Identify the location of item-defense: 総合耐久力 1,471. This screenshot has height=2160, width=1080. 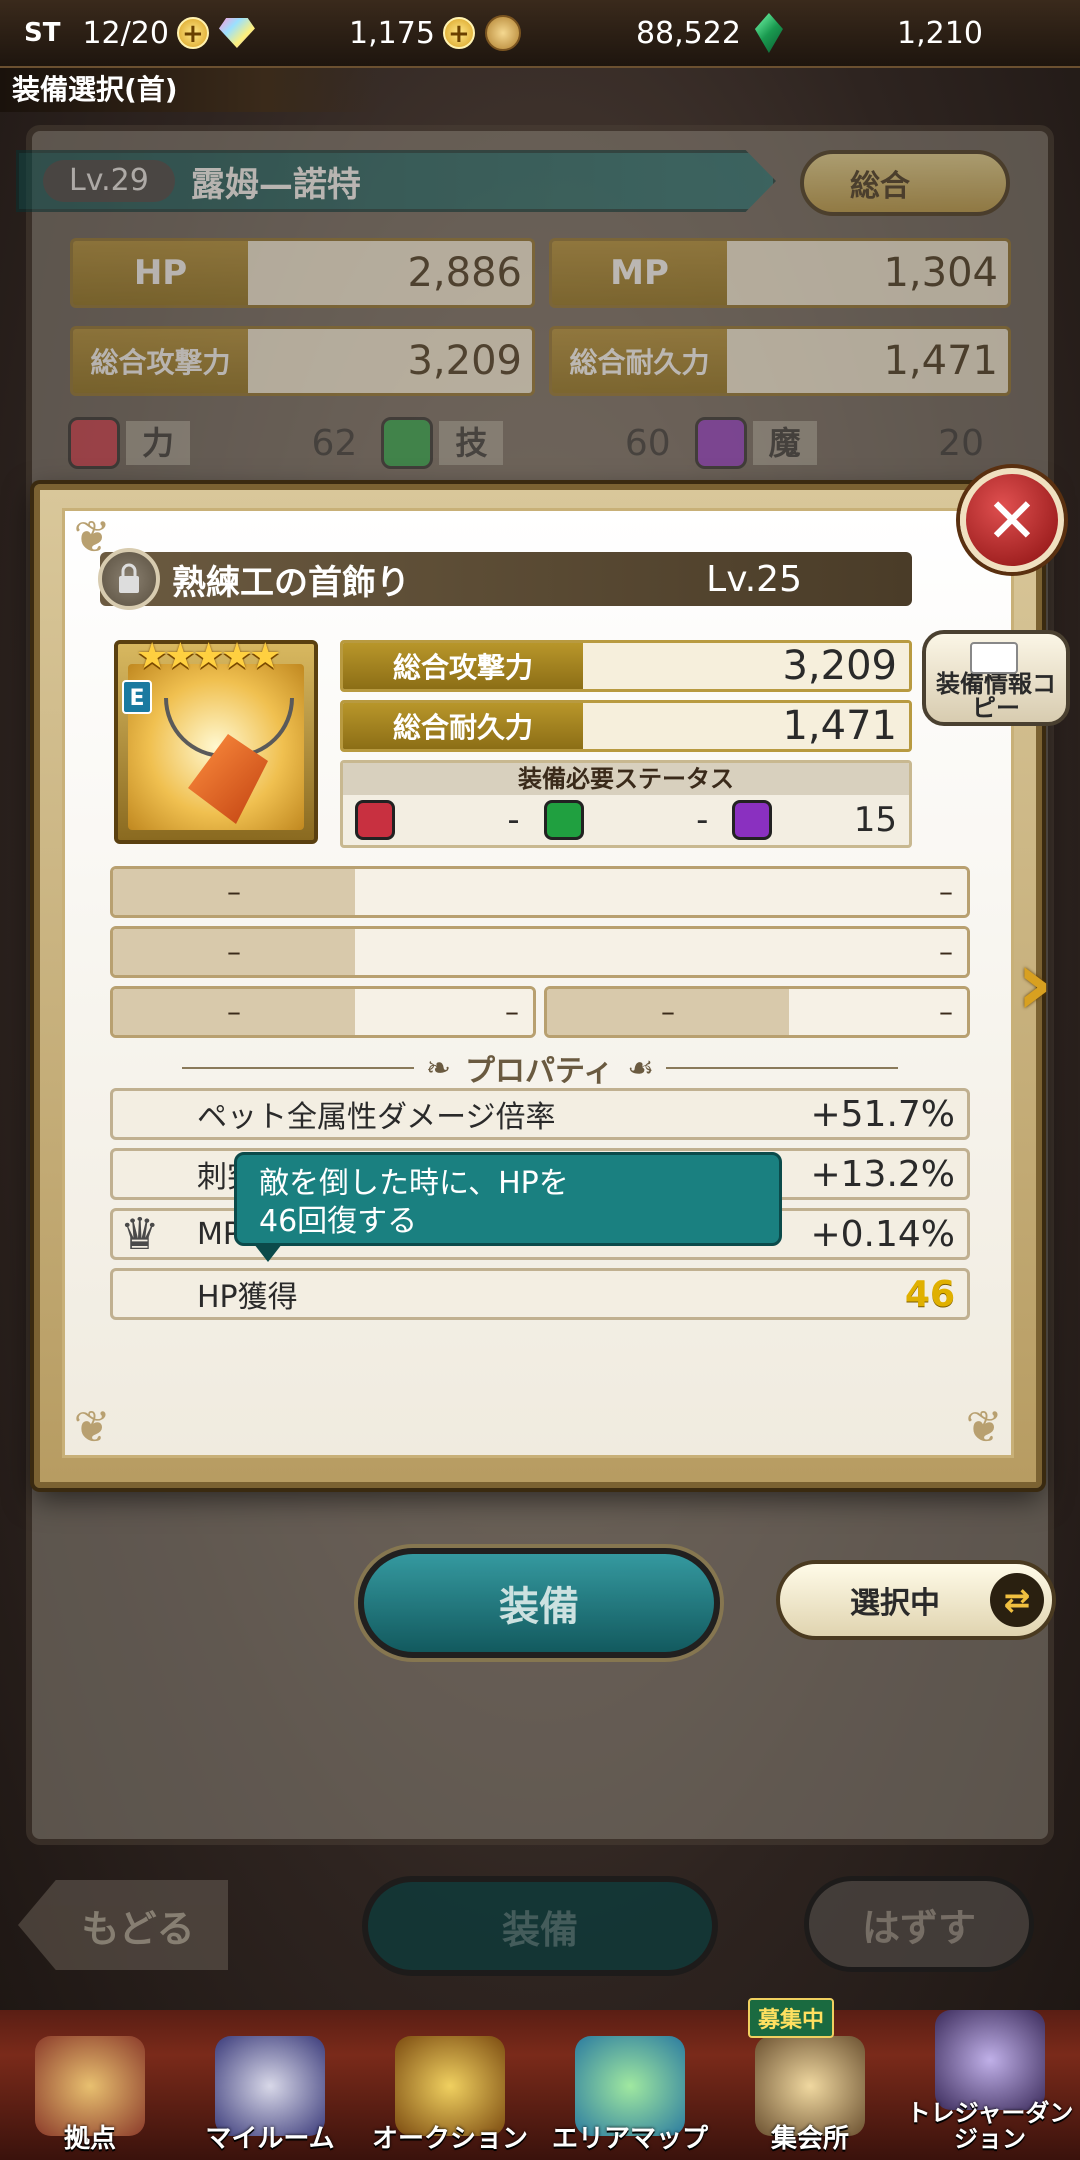
(626, 726).